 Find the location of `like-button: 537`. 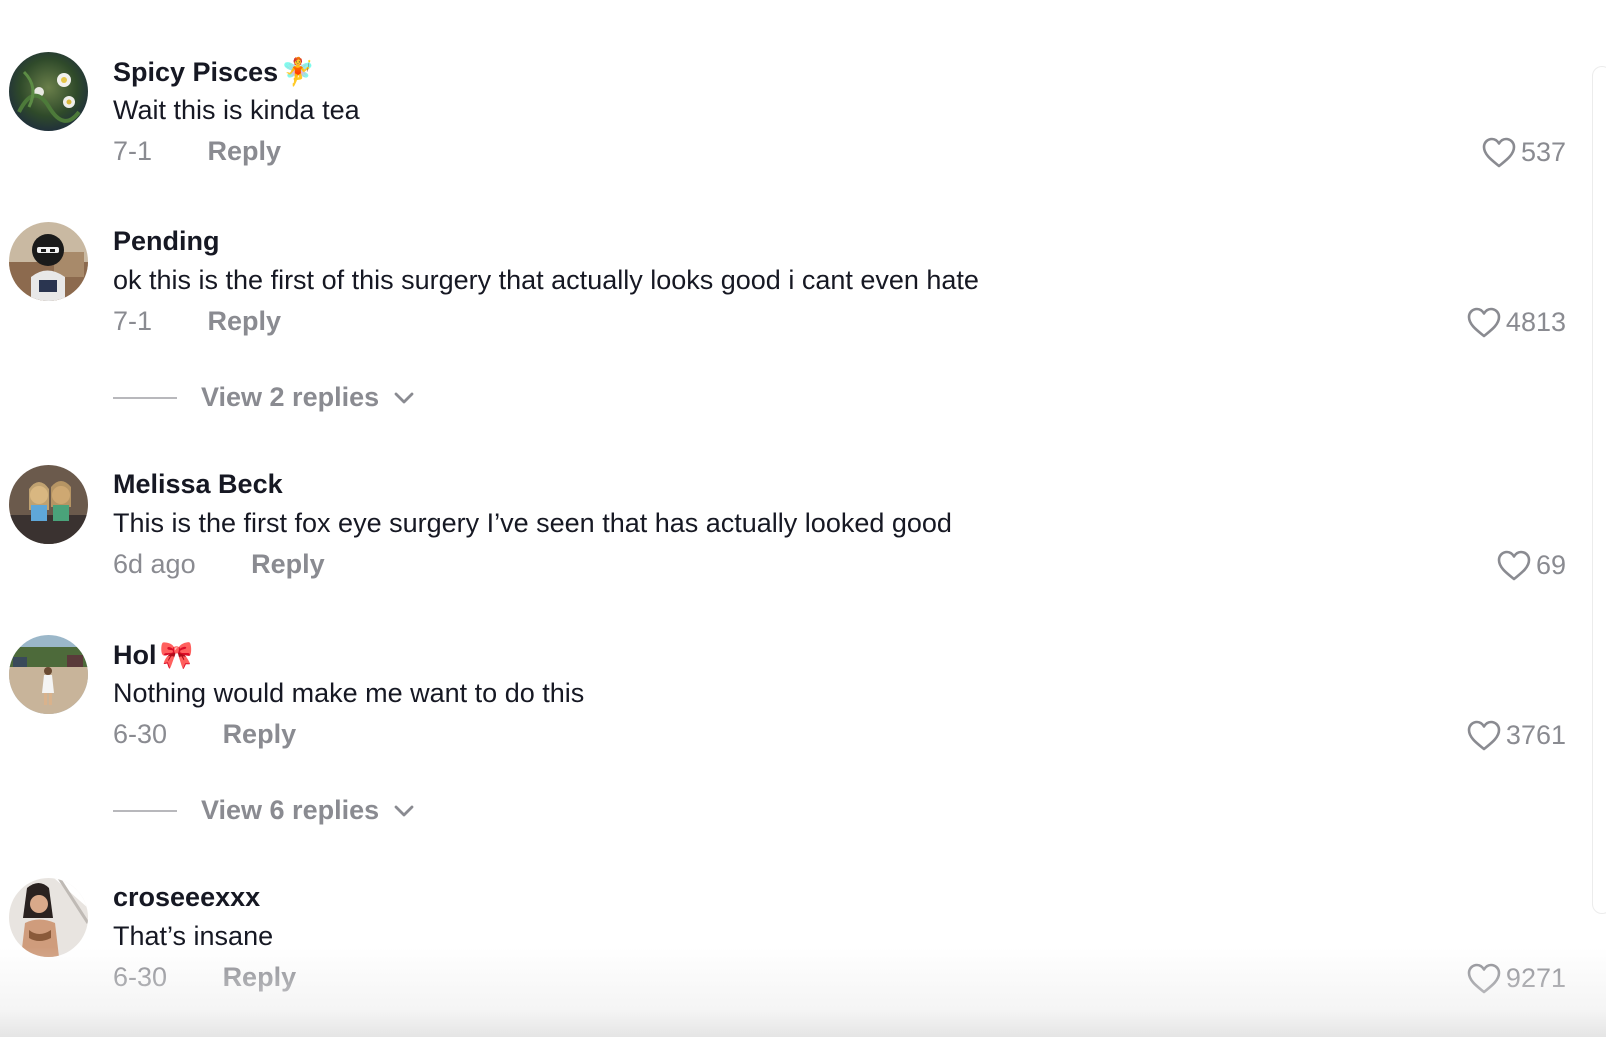

like-button: 537 is located at coordinates (1523, 152).